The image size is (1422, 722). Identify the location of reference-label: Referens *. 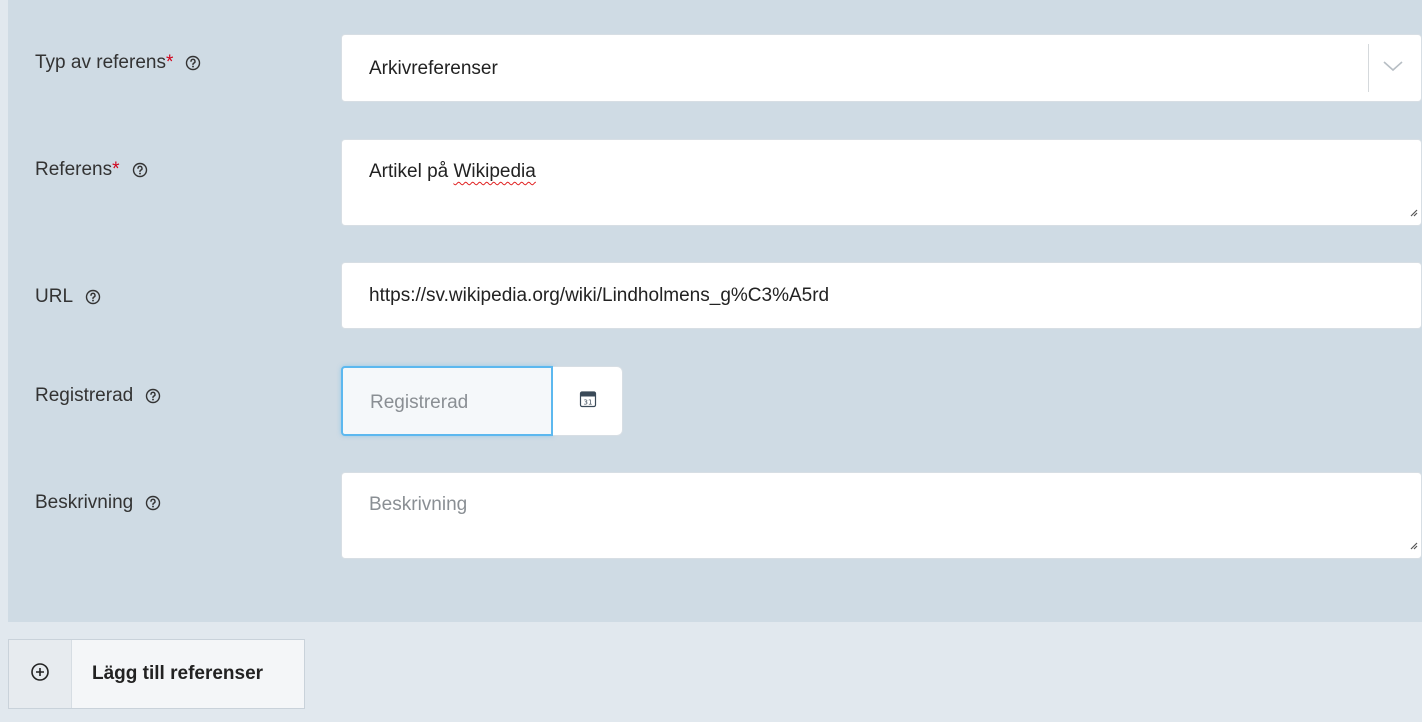
(91, 170).